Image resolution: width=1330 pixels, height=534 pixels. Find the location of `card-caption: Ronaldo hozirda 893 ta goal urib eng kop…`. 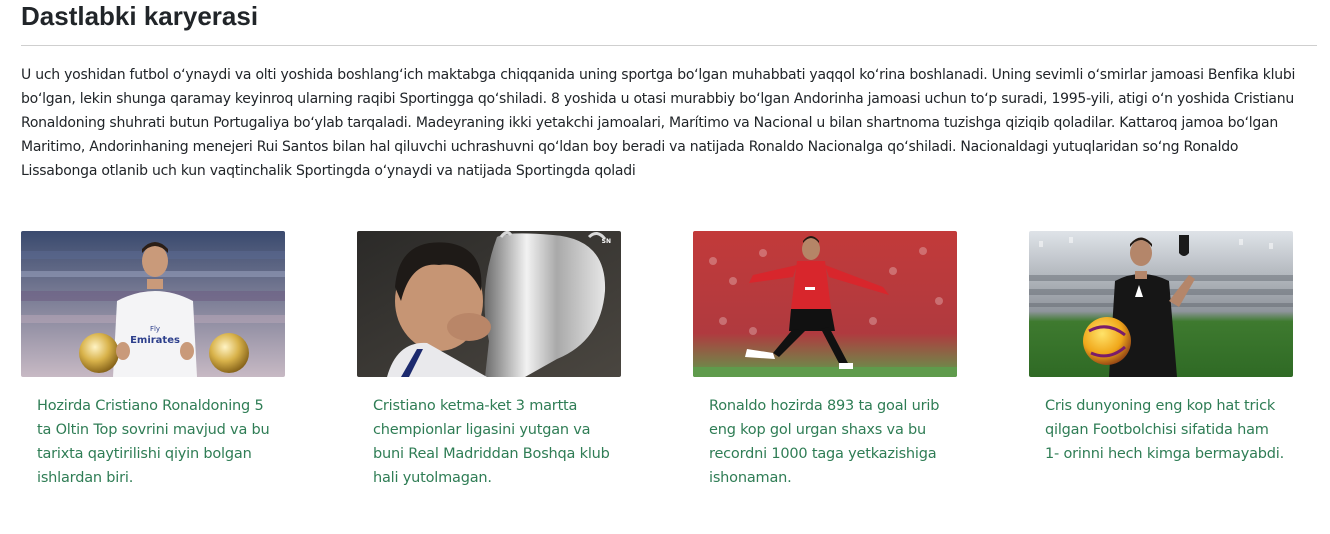

card-caption: Ronaldo hozirda 893 ta goal urib eng kop… is located at coordinates (824, 442).